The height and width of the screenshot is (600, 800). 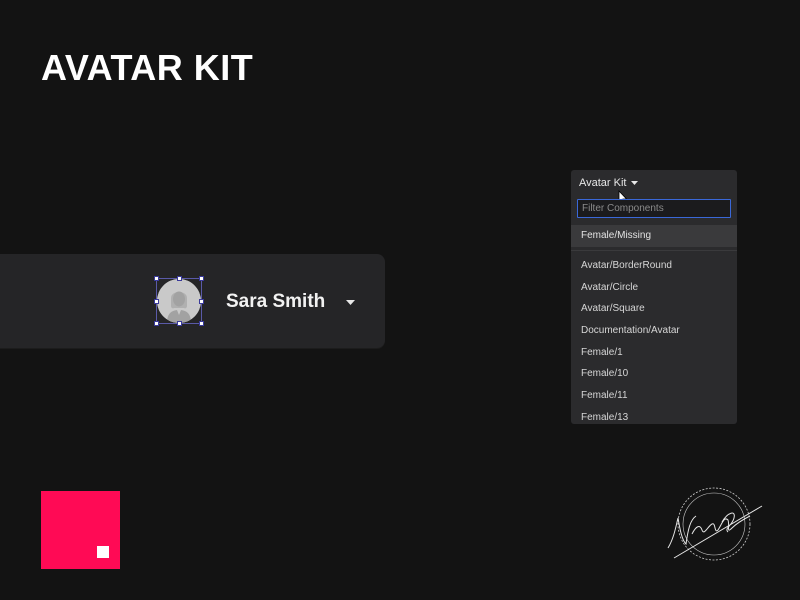 What do you see at coordinates (654, 266) in the screenshot?
I see `list-item: Avatar/BorderRound` at bounding box center [654, 266].